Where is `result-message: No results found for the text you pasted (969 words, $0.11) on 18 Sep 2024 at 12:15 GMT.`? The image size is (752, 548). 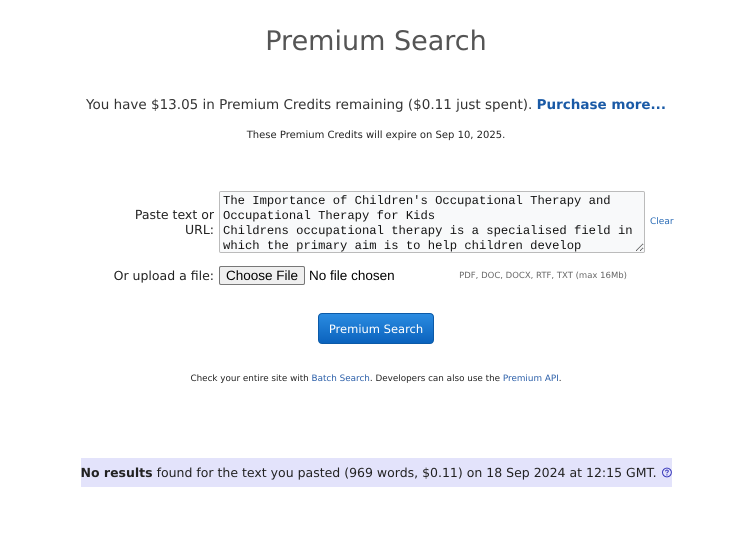
result-message: No results found for the text you pasted (969 words, $0.11) on 18 Sep 2024 at 12:15 GMT. is located at coordinates (368, 472).